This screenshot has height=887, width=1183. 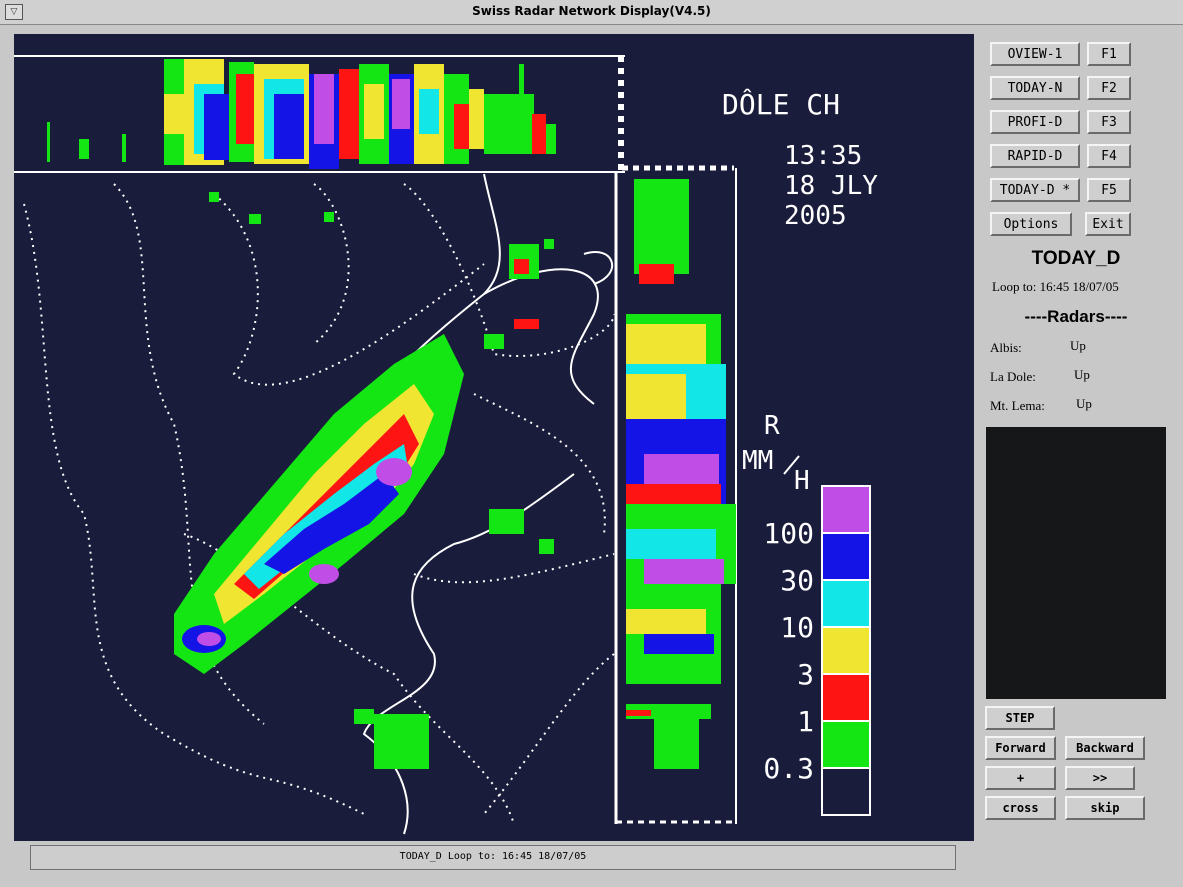 I want to click on legend-level-label: 30, so click(x=797, y=580).